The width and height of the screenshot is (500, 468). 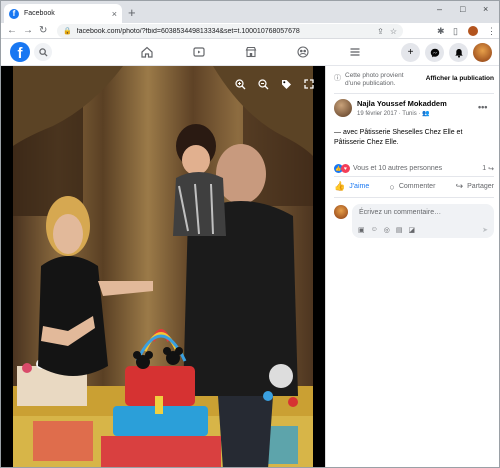 I want to click on post-actions: 👍 J'aime ○ Commenter ↪ Partager, so click(x=414, y=186).